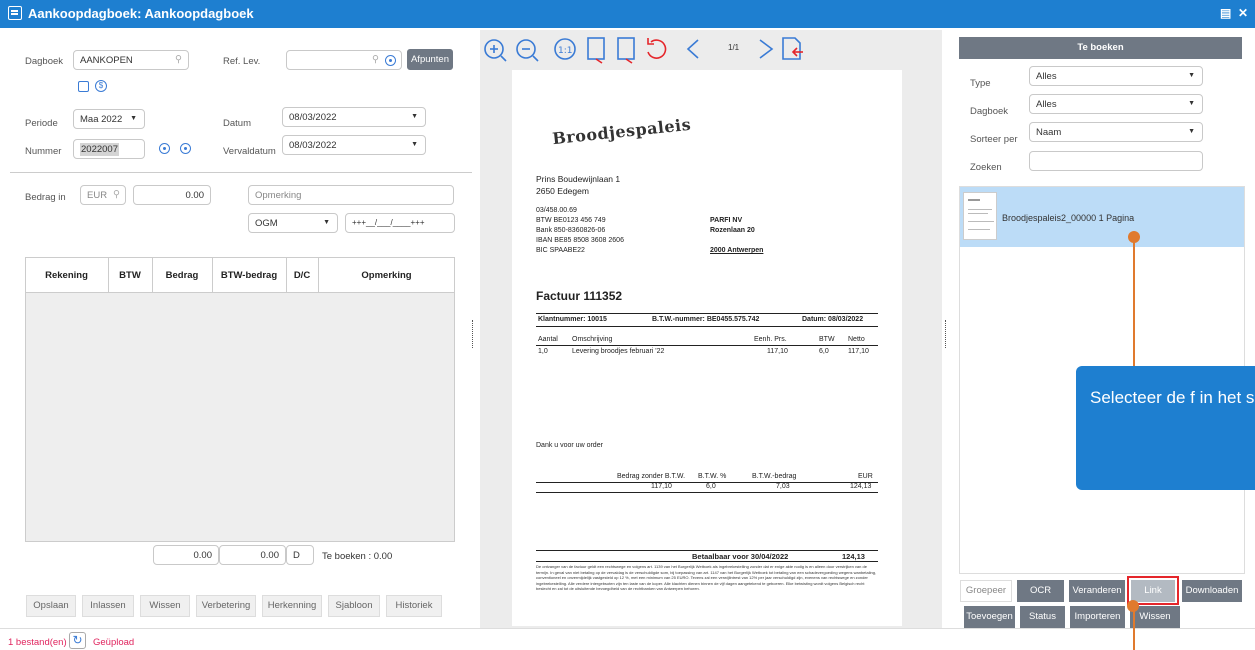 The height and width of the screenshot is (650, 1255). What do you see at coordinates (400, 223) in the screenshot?
I see `ogm-field: +++__/___/____+++` at bounding box center [400, 223].